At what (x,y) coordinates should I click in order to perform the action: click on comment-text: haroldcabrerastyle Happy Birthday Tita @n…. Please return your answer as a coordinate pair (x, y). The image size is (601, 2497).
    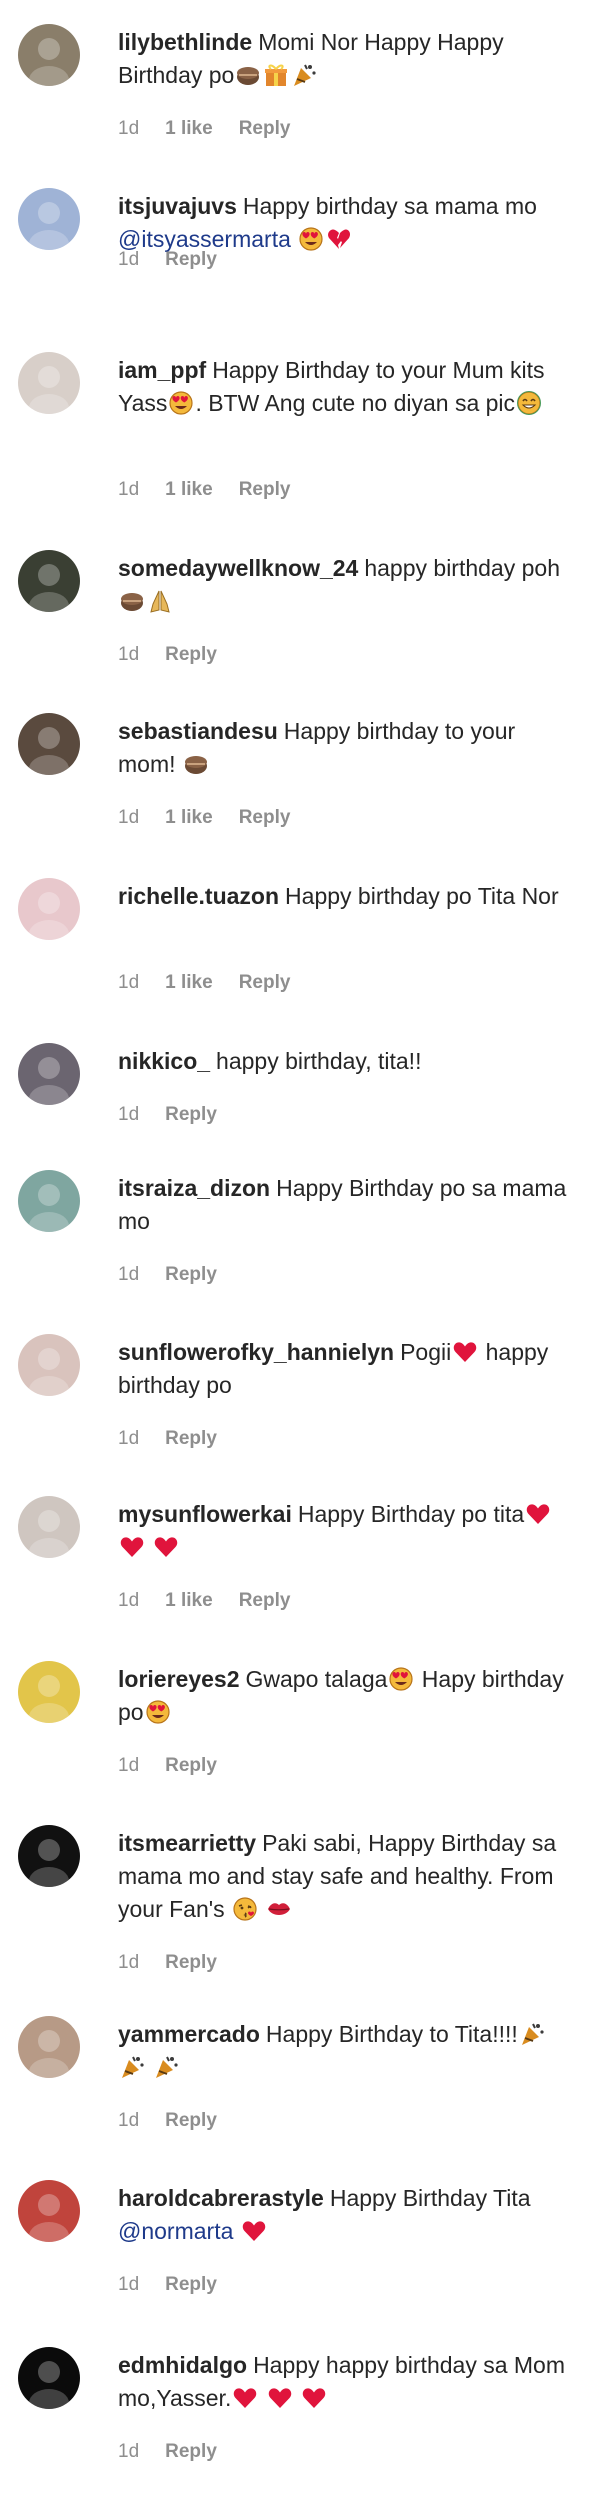
    Looking at the image, I should click on (343, 2215).